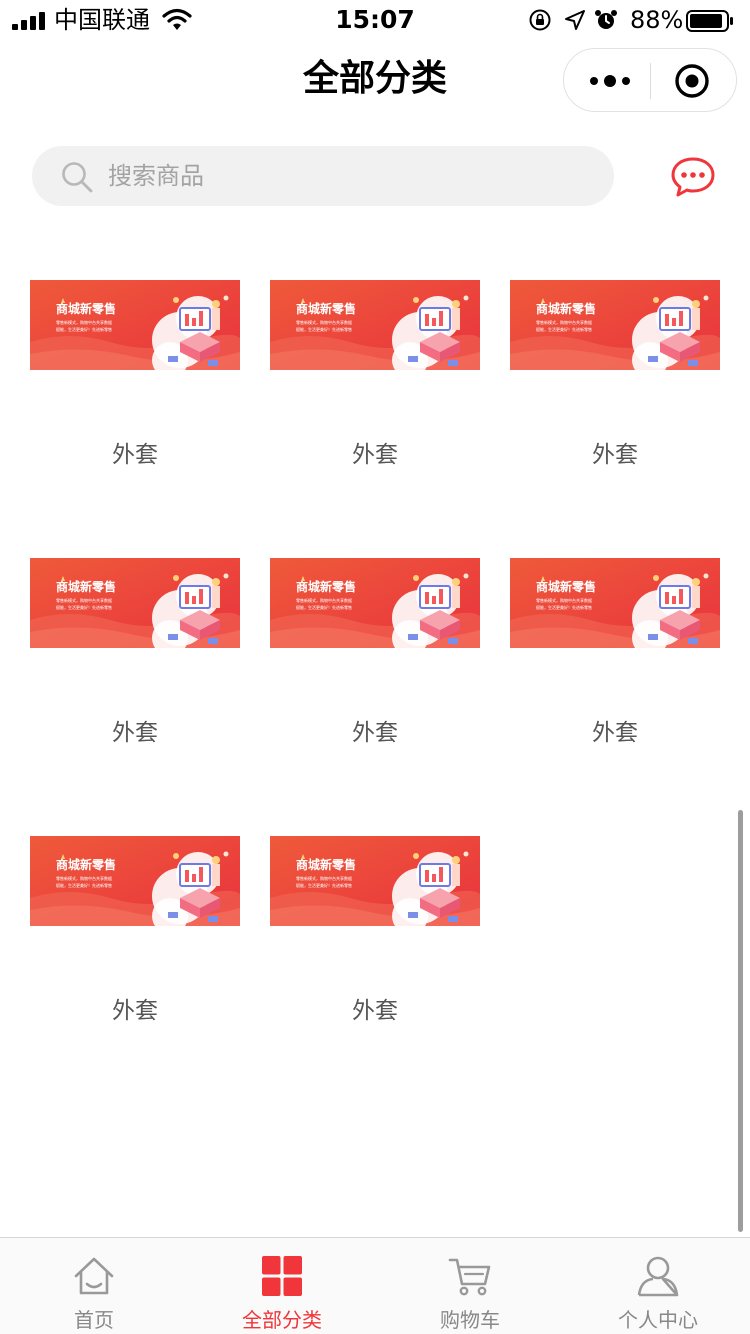 This screenshot has width=750, height=1334. I want to click on tab-bar: 首页 全部分类 购物车 个人中心, so click(375, 1285).